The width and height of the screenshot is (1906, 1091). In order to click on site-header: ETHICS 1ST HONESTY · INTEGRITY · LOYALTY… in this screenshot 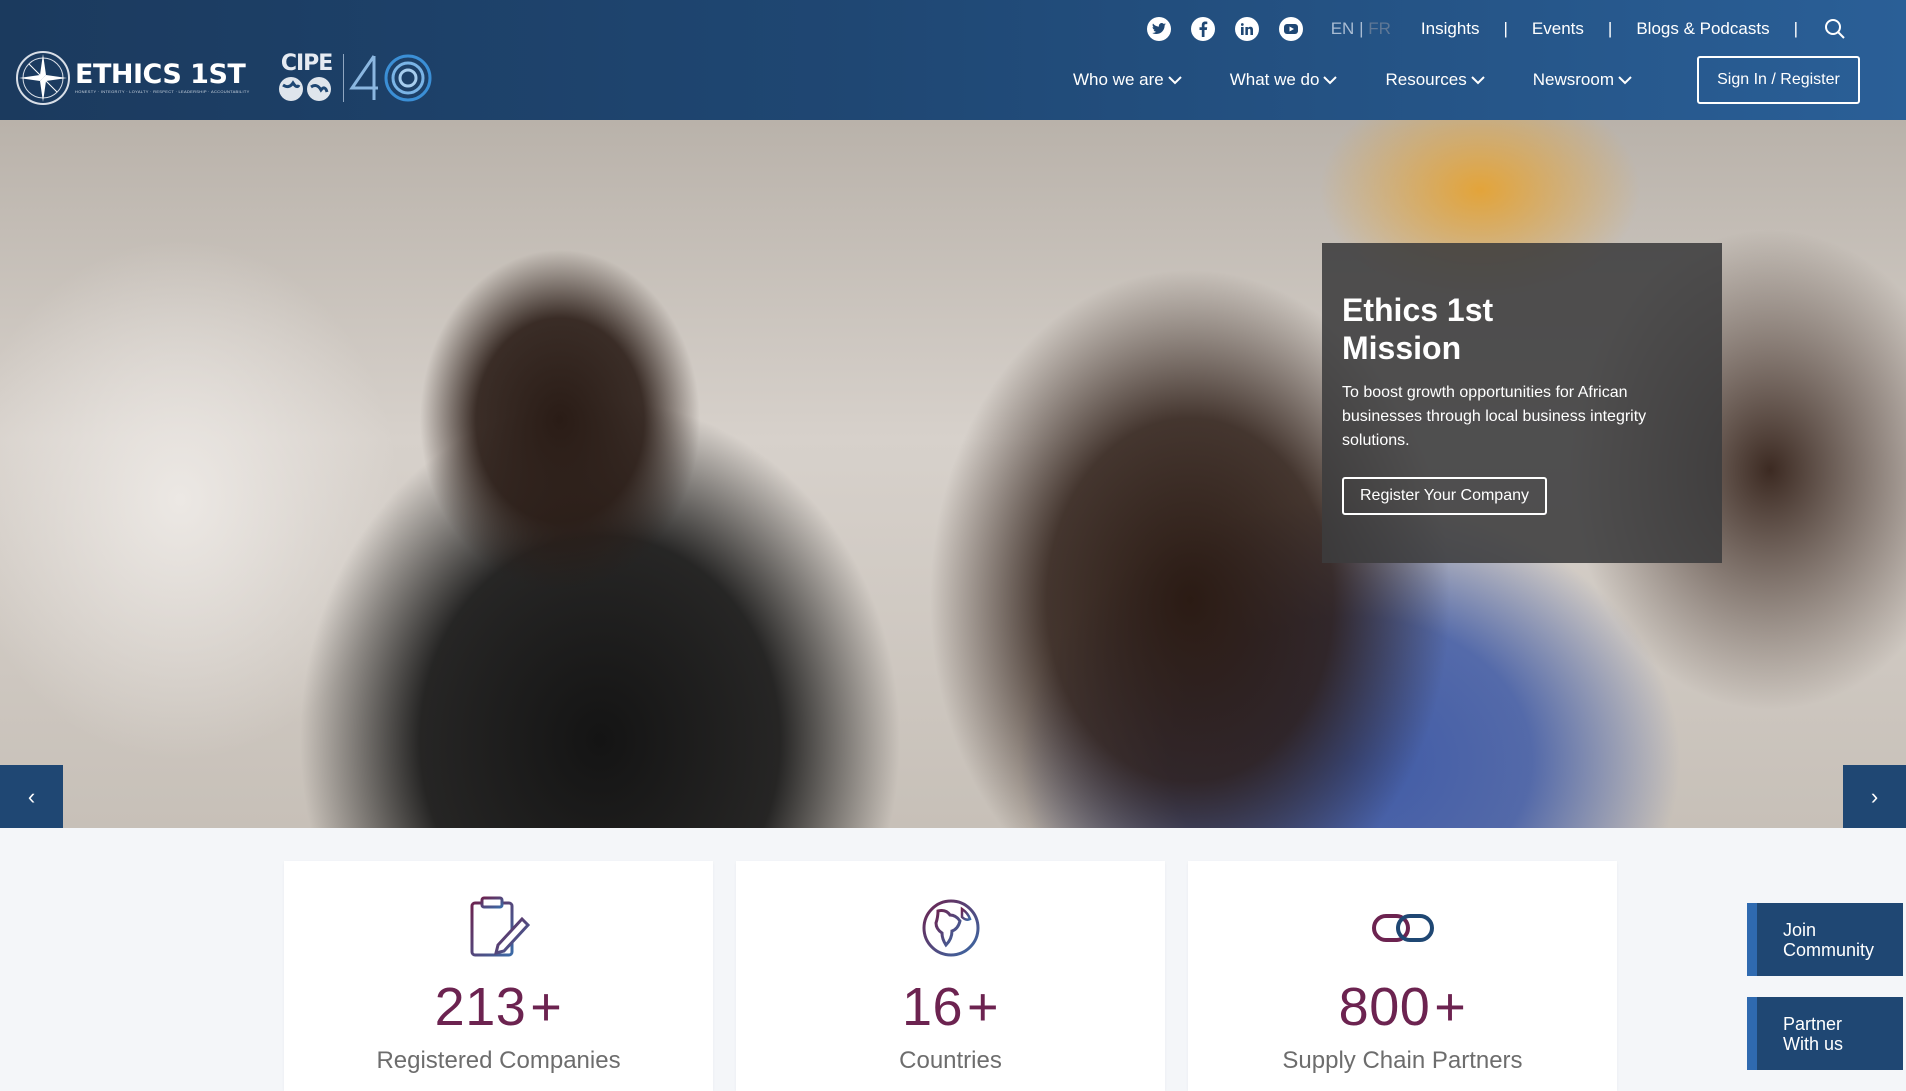, I will do `click(953, 60)`.